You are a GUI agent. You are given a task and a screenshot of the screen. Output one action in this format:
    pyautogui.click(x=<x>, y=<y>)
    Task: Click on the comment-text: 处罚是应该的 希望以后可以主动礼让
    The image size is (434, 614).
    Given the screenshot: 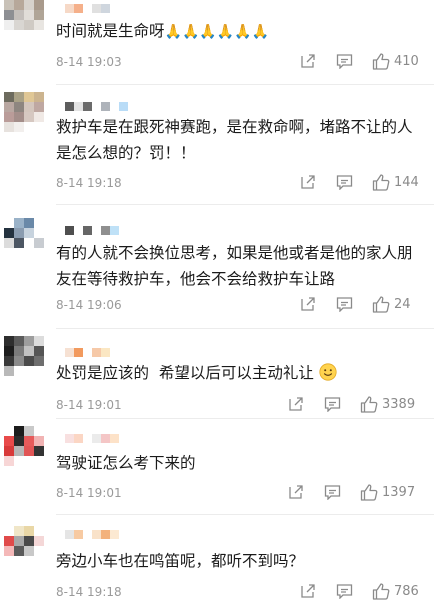 What is the action you would take?
    pyautogui.click(x=240, y=373)
    